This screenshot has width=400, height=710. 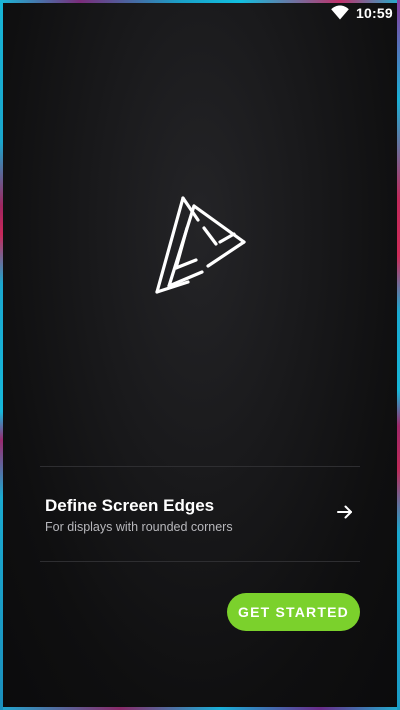 What do you see at coordinates (344, 512) in the screenshot?
I see `arrow-right-icon` at bounding box center [344, 512].